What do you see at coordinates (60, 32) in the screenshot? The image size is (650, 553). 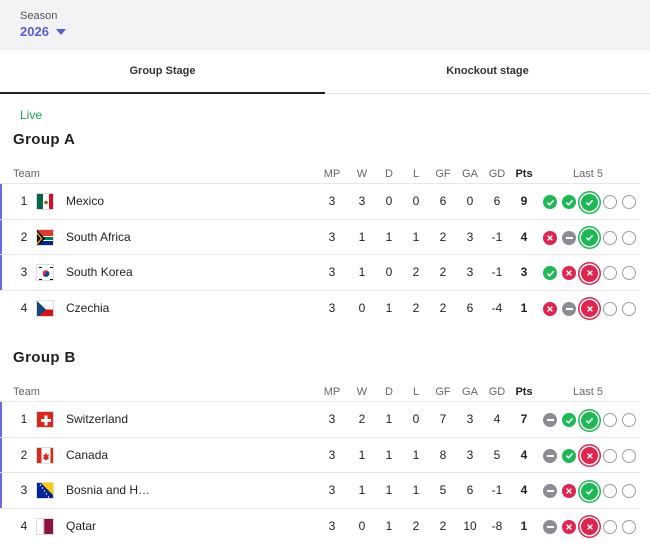 I see `chevron-down-icon` at bounding box center [60, 32].